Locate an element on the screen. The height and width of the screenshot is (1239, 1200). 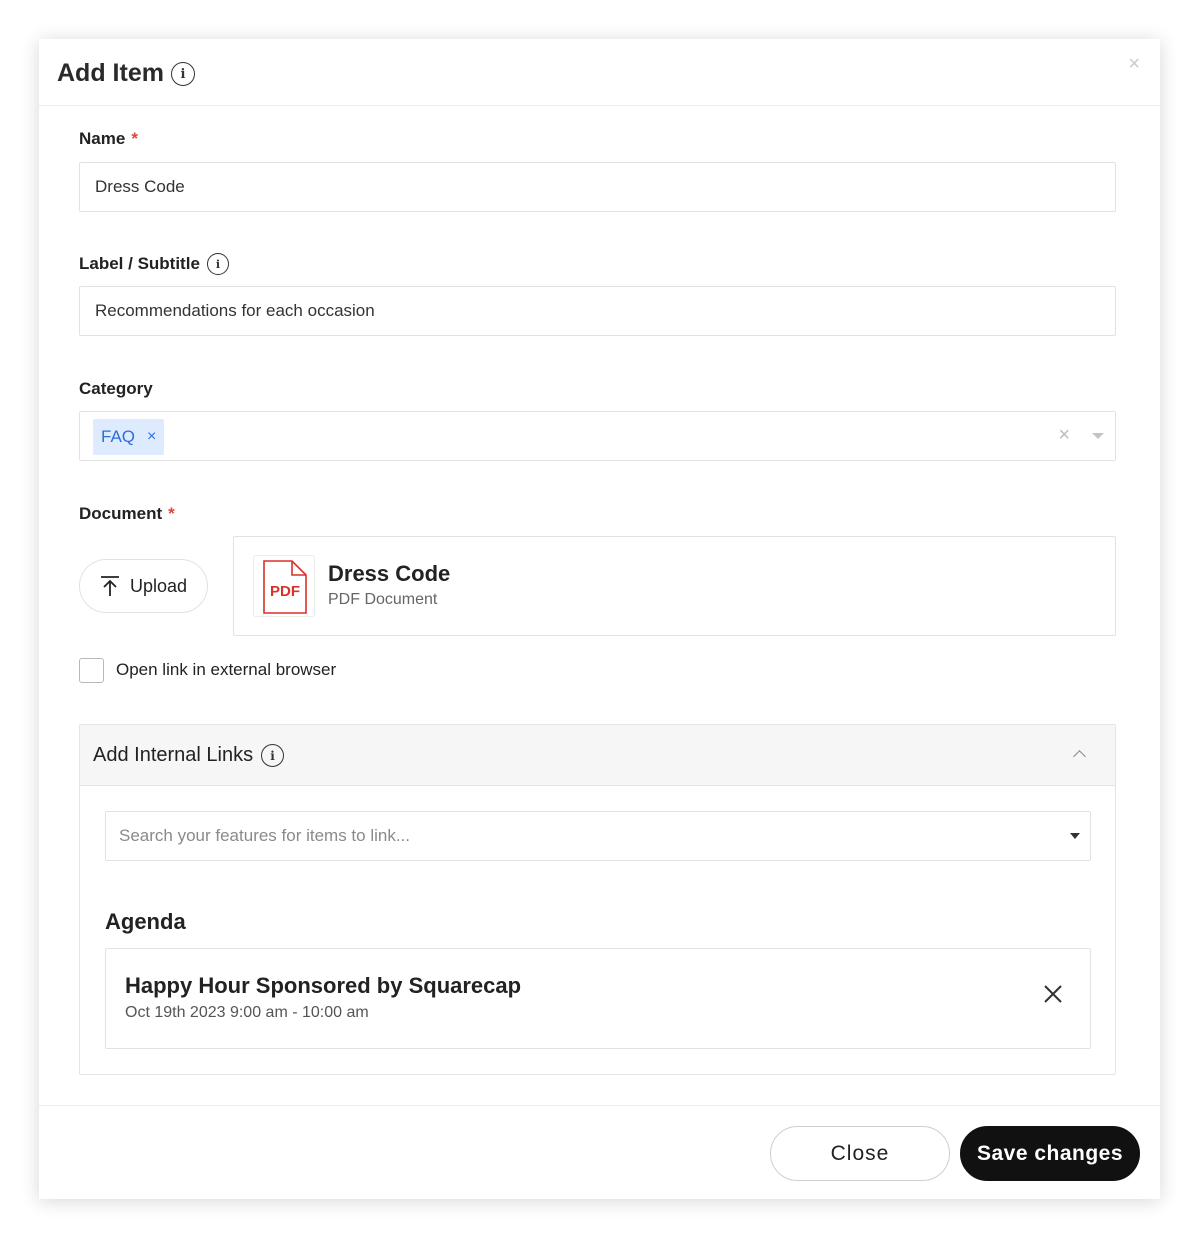
document-label: Document * is located at coordinates (127, 514).